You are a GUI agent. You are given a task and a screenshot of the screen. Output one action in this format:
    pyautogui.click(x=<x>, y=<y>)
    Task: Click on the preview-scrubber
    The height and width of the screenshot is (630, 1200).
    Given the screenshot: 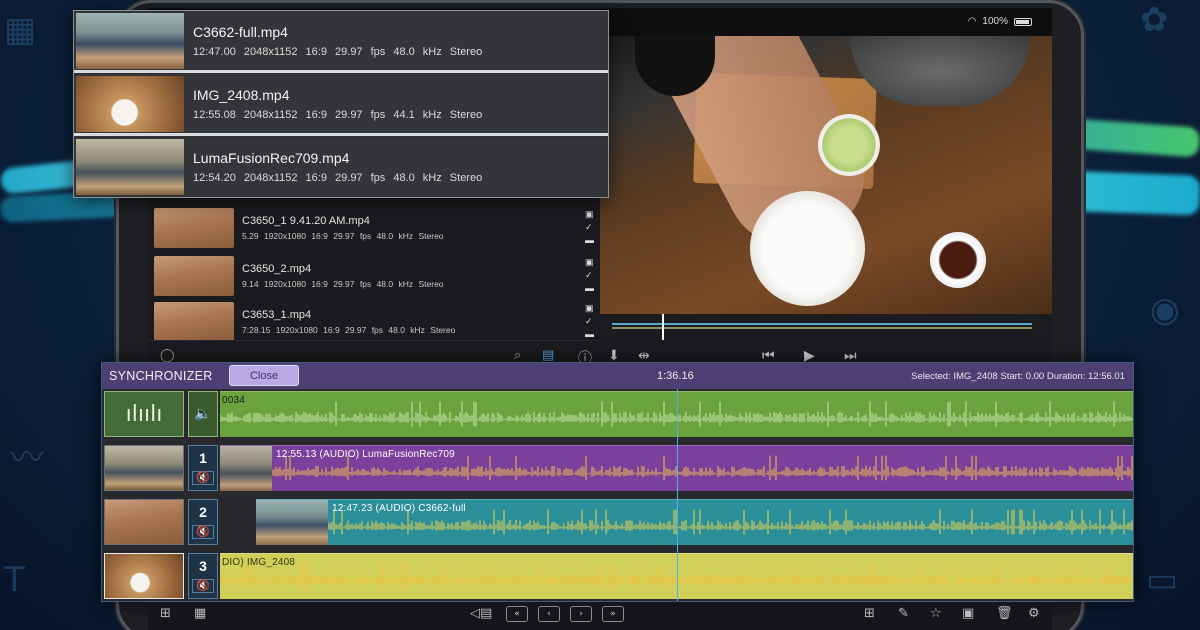 What is the action you would take?
    pyautogui.click(x=826, y=327)
    